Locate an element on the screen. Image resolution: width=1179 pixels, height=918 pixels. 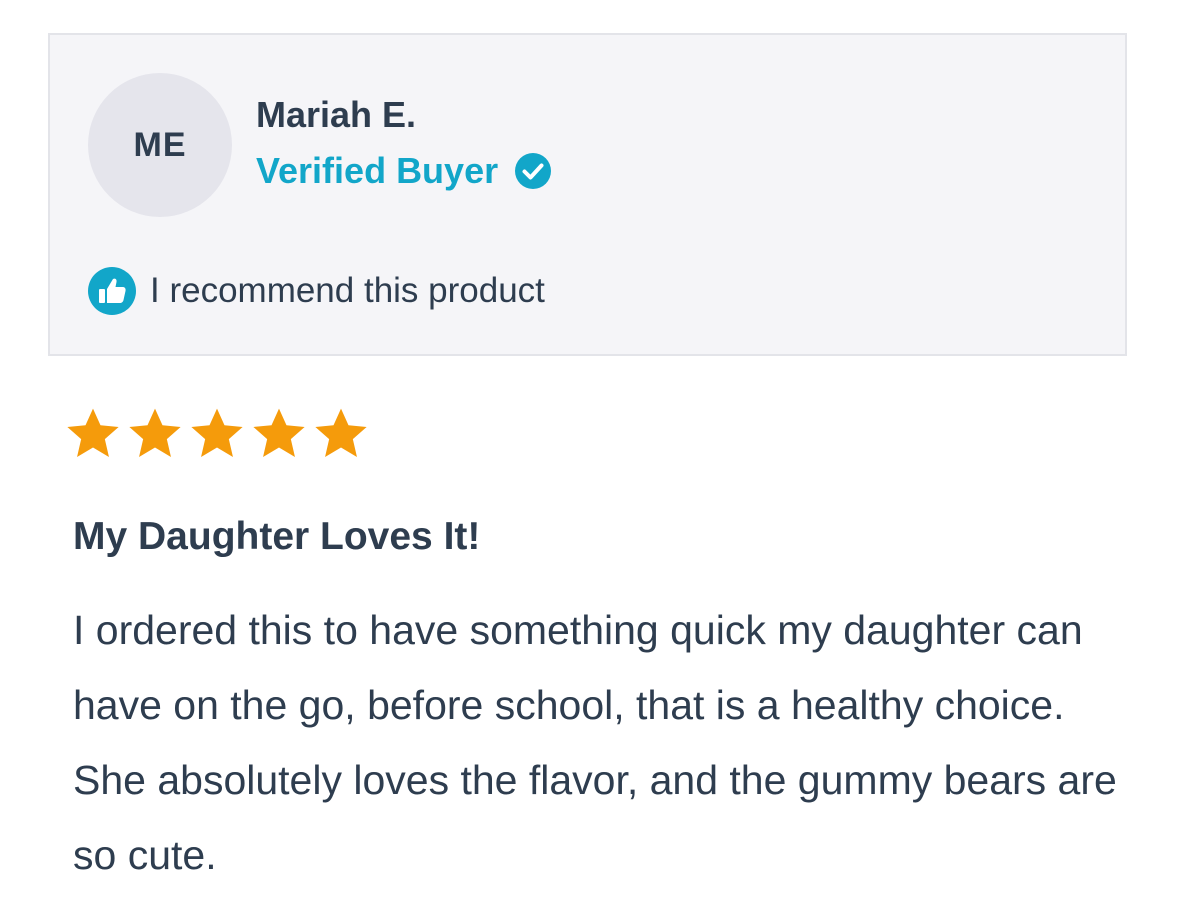
avatar-initials: ME is located at coordinates (160, 144).